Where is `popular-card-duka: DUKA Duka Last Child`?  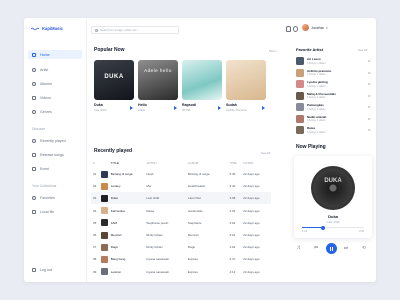
popular-card-duka: DUKA Duka Last Child is located at coordinates (114, 86).